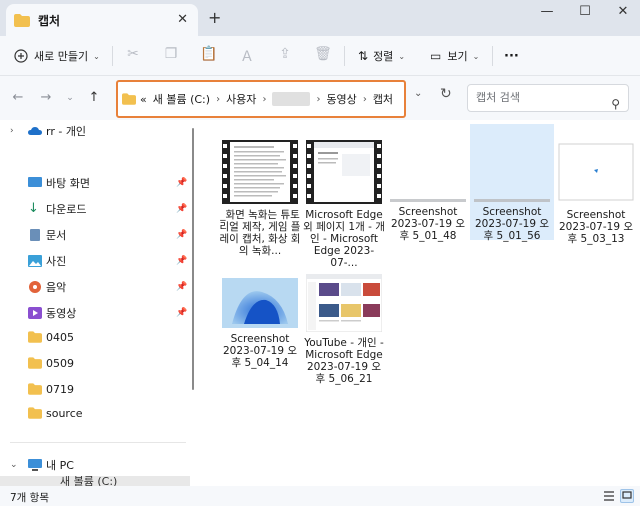 The height and width of the screenshot is (506, 640). What do you see at coordinates (193, 259) in the screenshot?
I see `sidebar-scrollbar` at bounding box center [193, 259].